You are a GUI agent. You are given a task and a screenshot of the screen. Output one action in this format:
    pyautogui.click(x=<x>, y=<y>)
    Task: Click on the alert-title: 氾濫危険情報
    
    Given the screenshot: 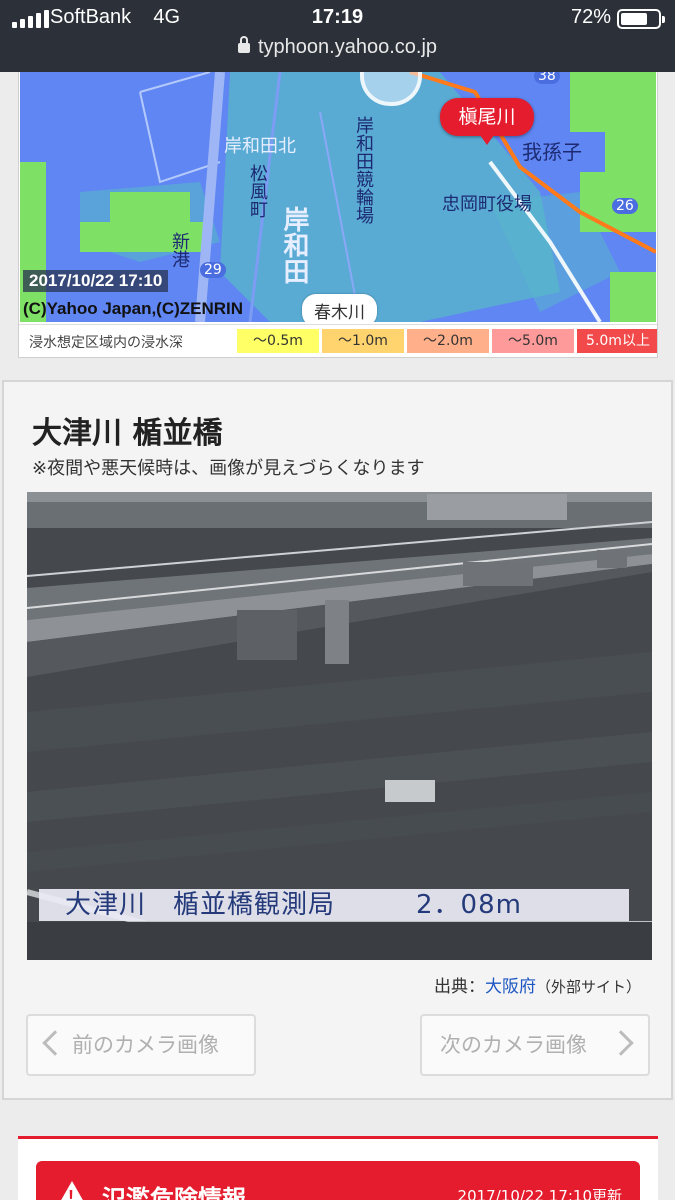 What is the action you would take?
    pyautogui.click(x=174, y=1192)
    